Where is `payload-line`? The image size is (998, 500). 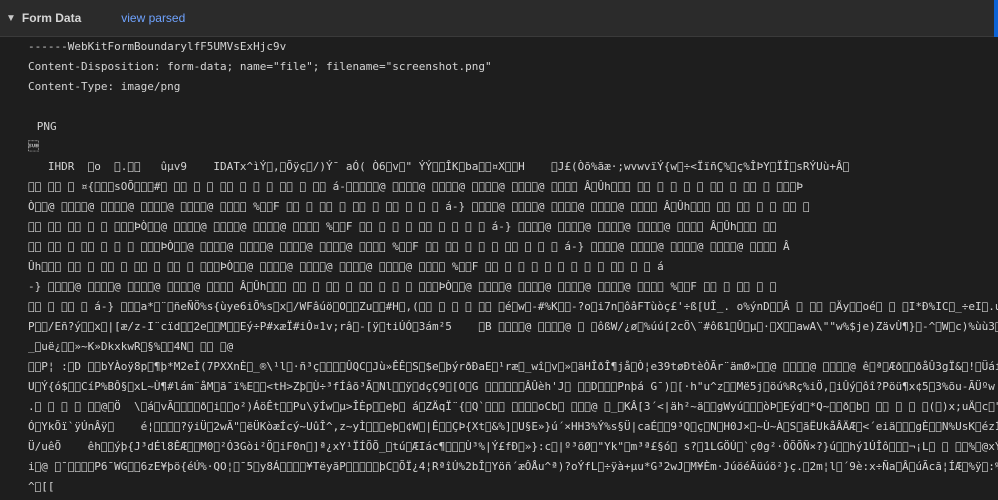
payload-line is located at coordinates (513, 107).